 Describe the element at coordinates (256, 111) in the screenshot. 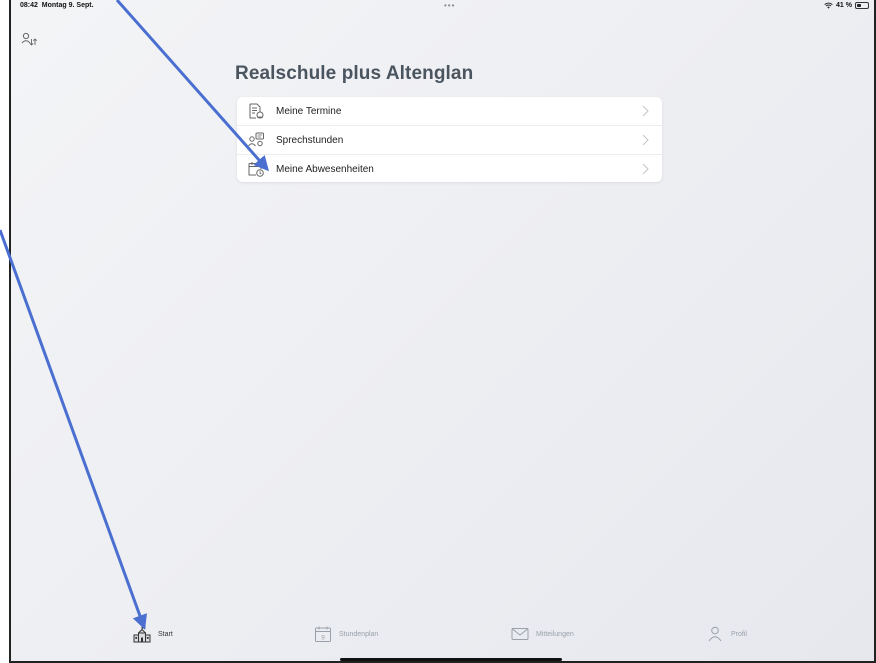

I see `appointments-icon` at that location.